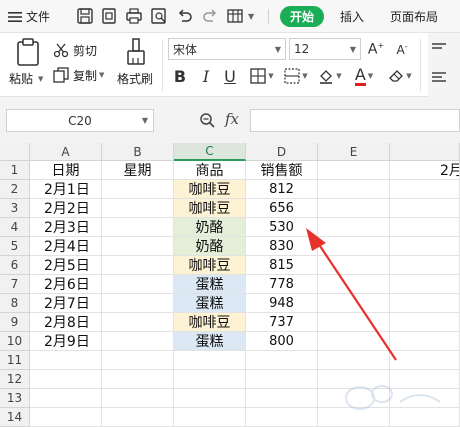 The height and width of the screenshot is (427, 460). I want to click on row-header: 2, so click(15, 189).